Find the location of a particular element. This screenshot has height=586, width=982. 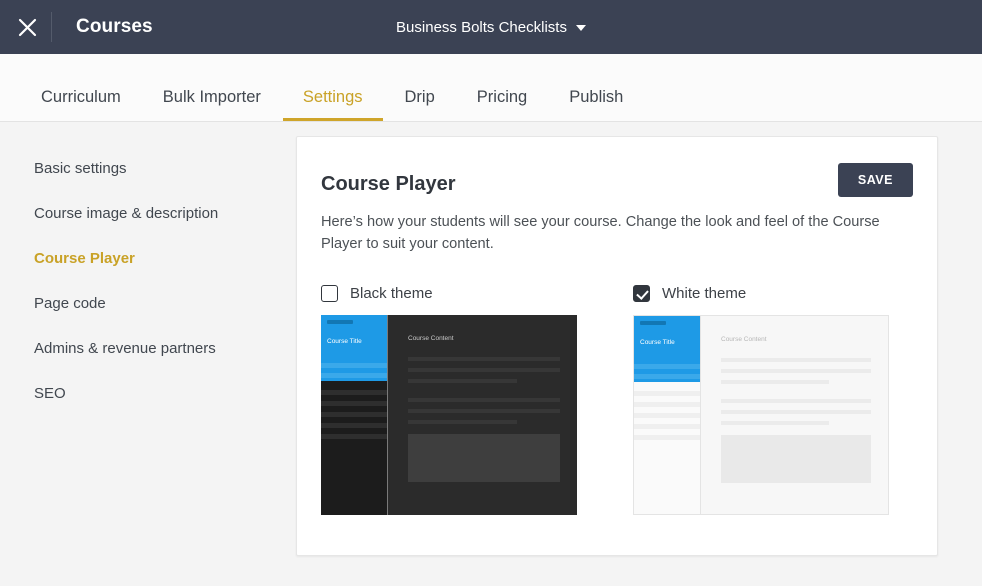

sidebar-item-basic-settings: Basic settings is located at coordinates (165, 169).